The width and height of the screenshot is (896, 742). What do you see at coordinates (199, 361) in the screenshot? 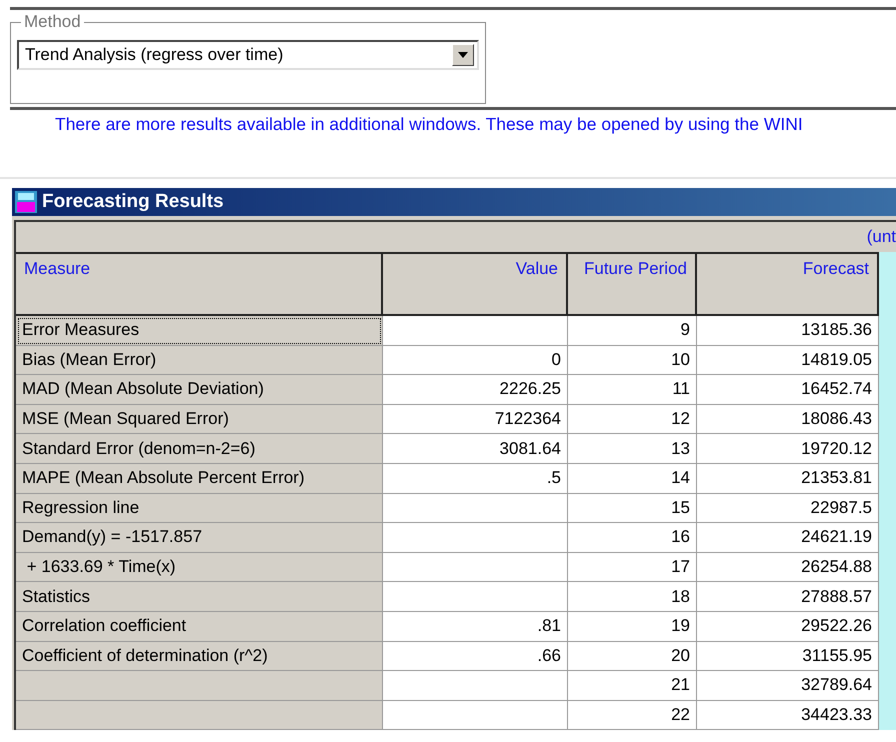
I see `table-cell: Bias (Mean Error)` at bounding box center [199, 361].